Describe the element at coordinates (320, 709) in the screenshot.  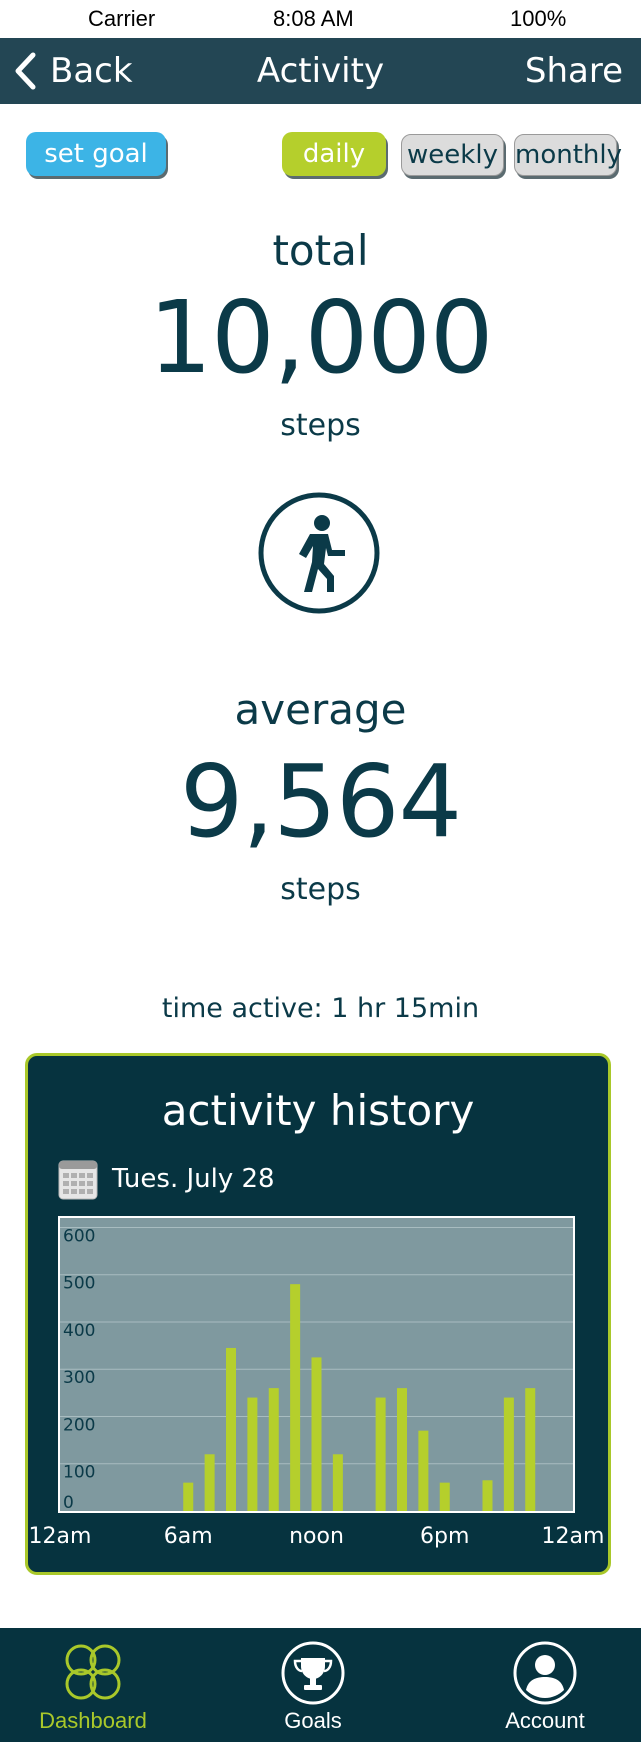
I see `average-label: average` at that location.